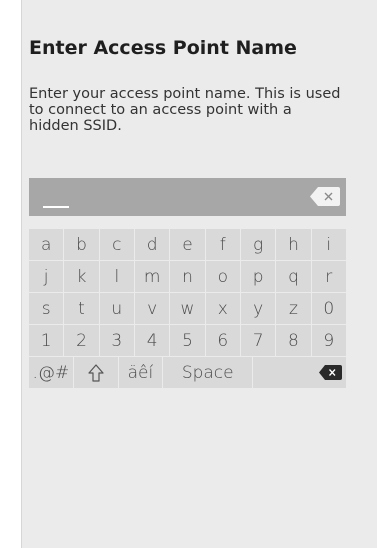 This screenshot has width=377, height=548. What do you see at coordinates (116, 244) in the screenshot?
I see `key-c: c` at bounding box center [116, 244].